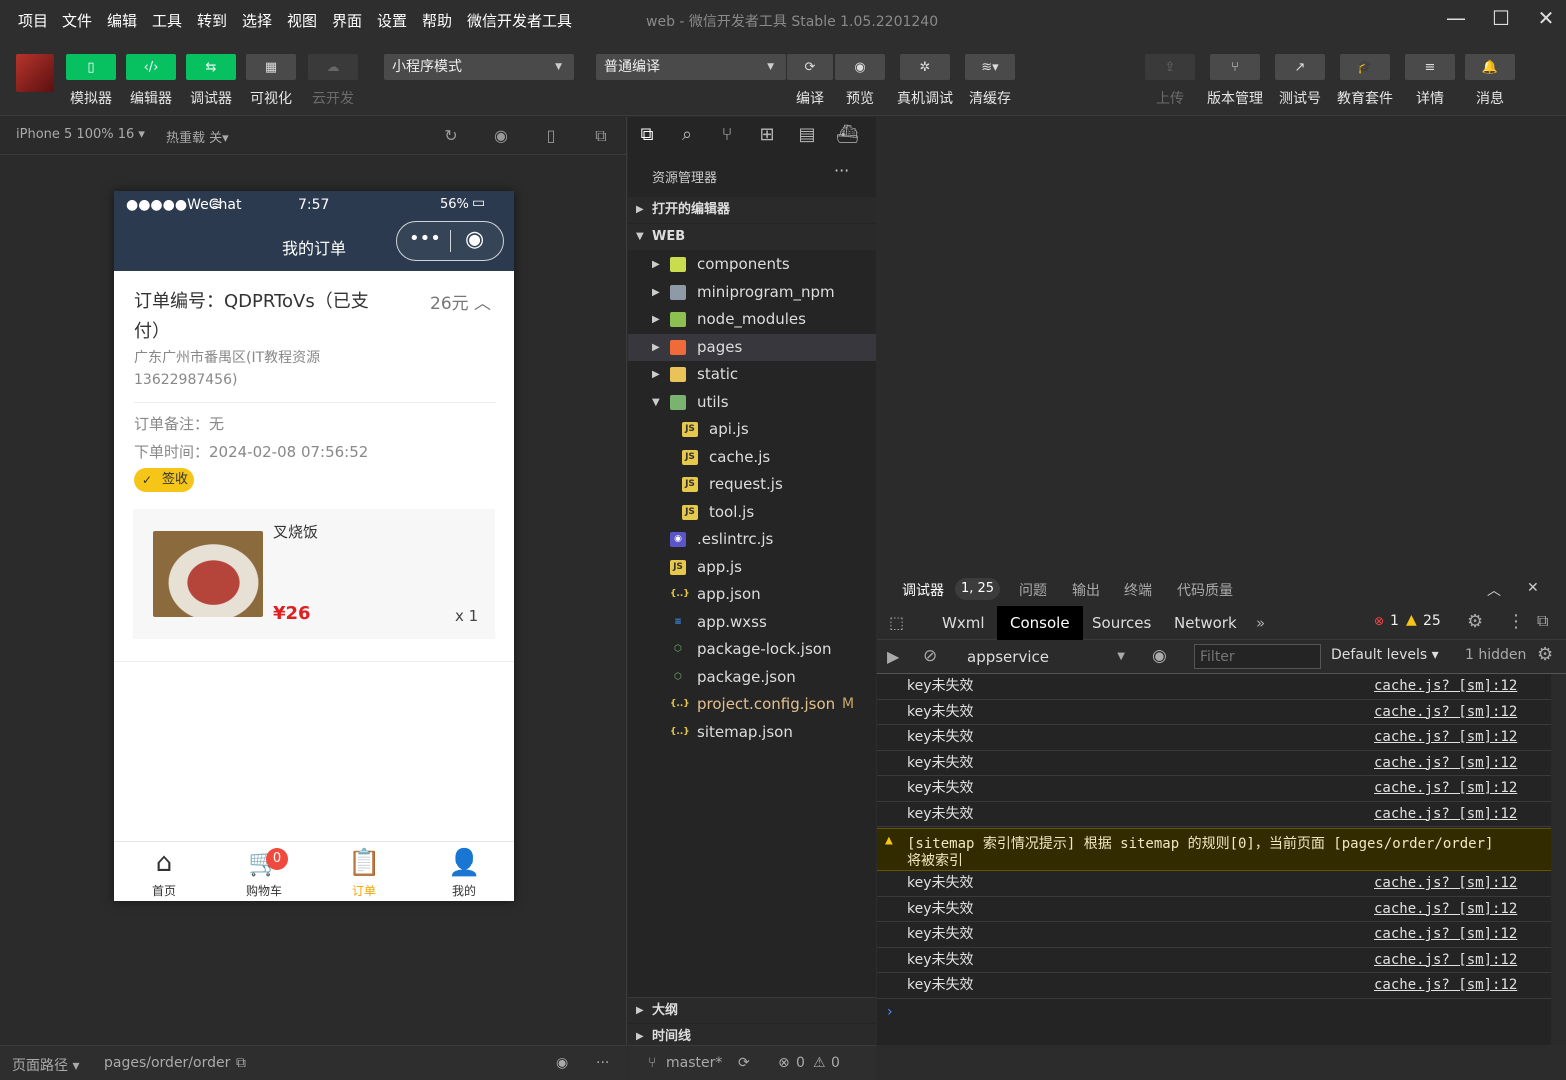 Image resolution: width=1566 pixels, height=1080 pixels. Describe the element at coordinates (923, 590) in the screenshot. I see `tab-debugger: 调试器` at that location.